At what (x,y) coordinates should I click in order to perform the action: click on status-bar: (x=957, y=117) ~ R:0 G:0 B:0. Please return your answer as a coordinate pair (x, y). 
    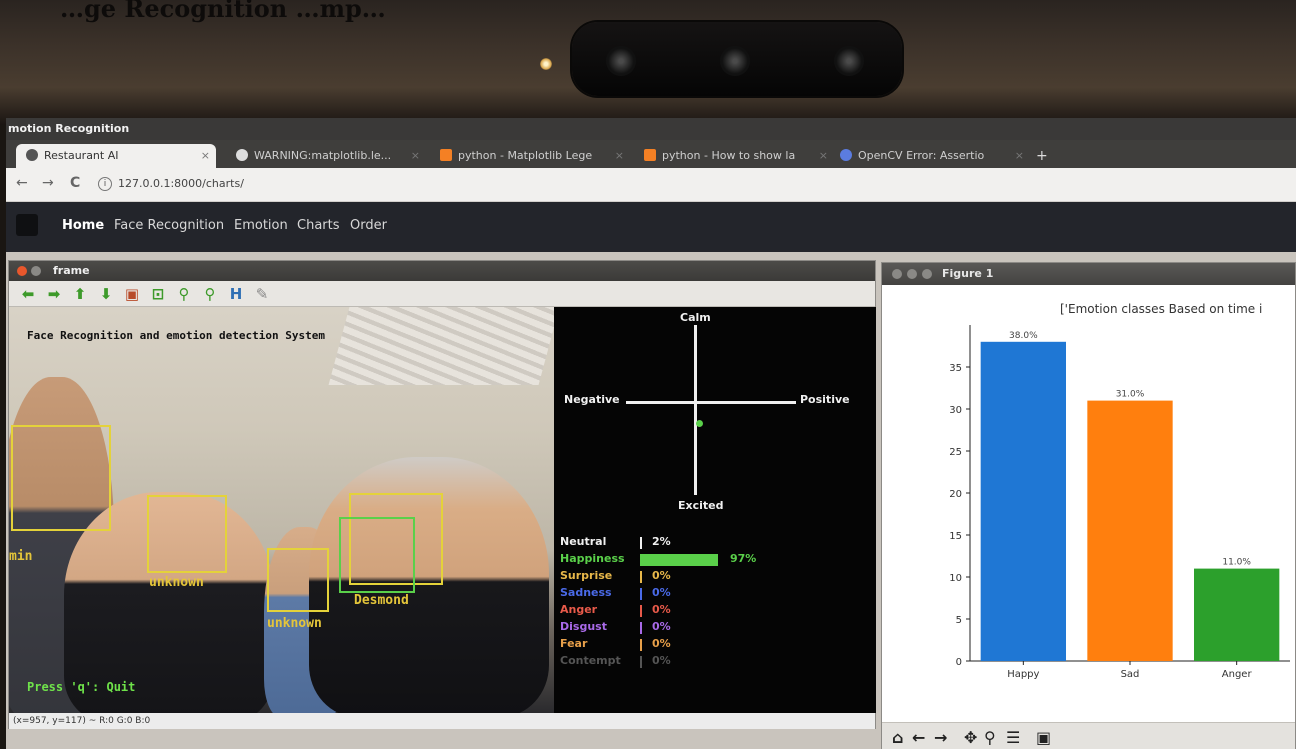
    Looking at the image, I should click on (442, 721).